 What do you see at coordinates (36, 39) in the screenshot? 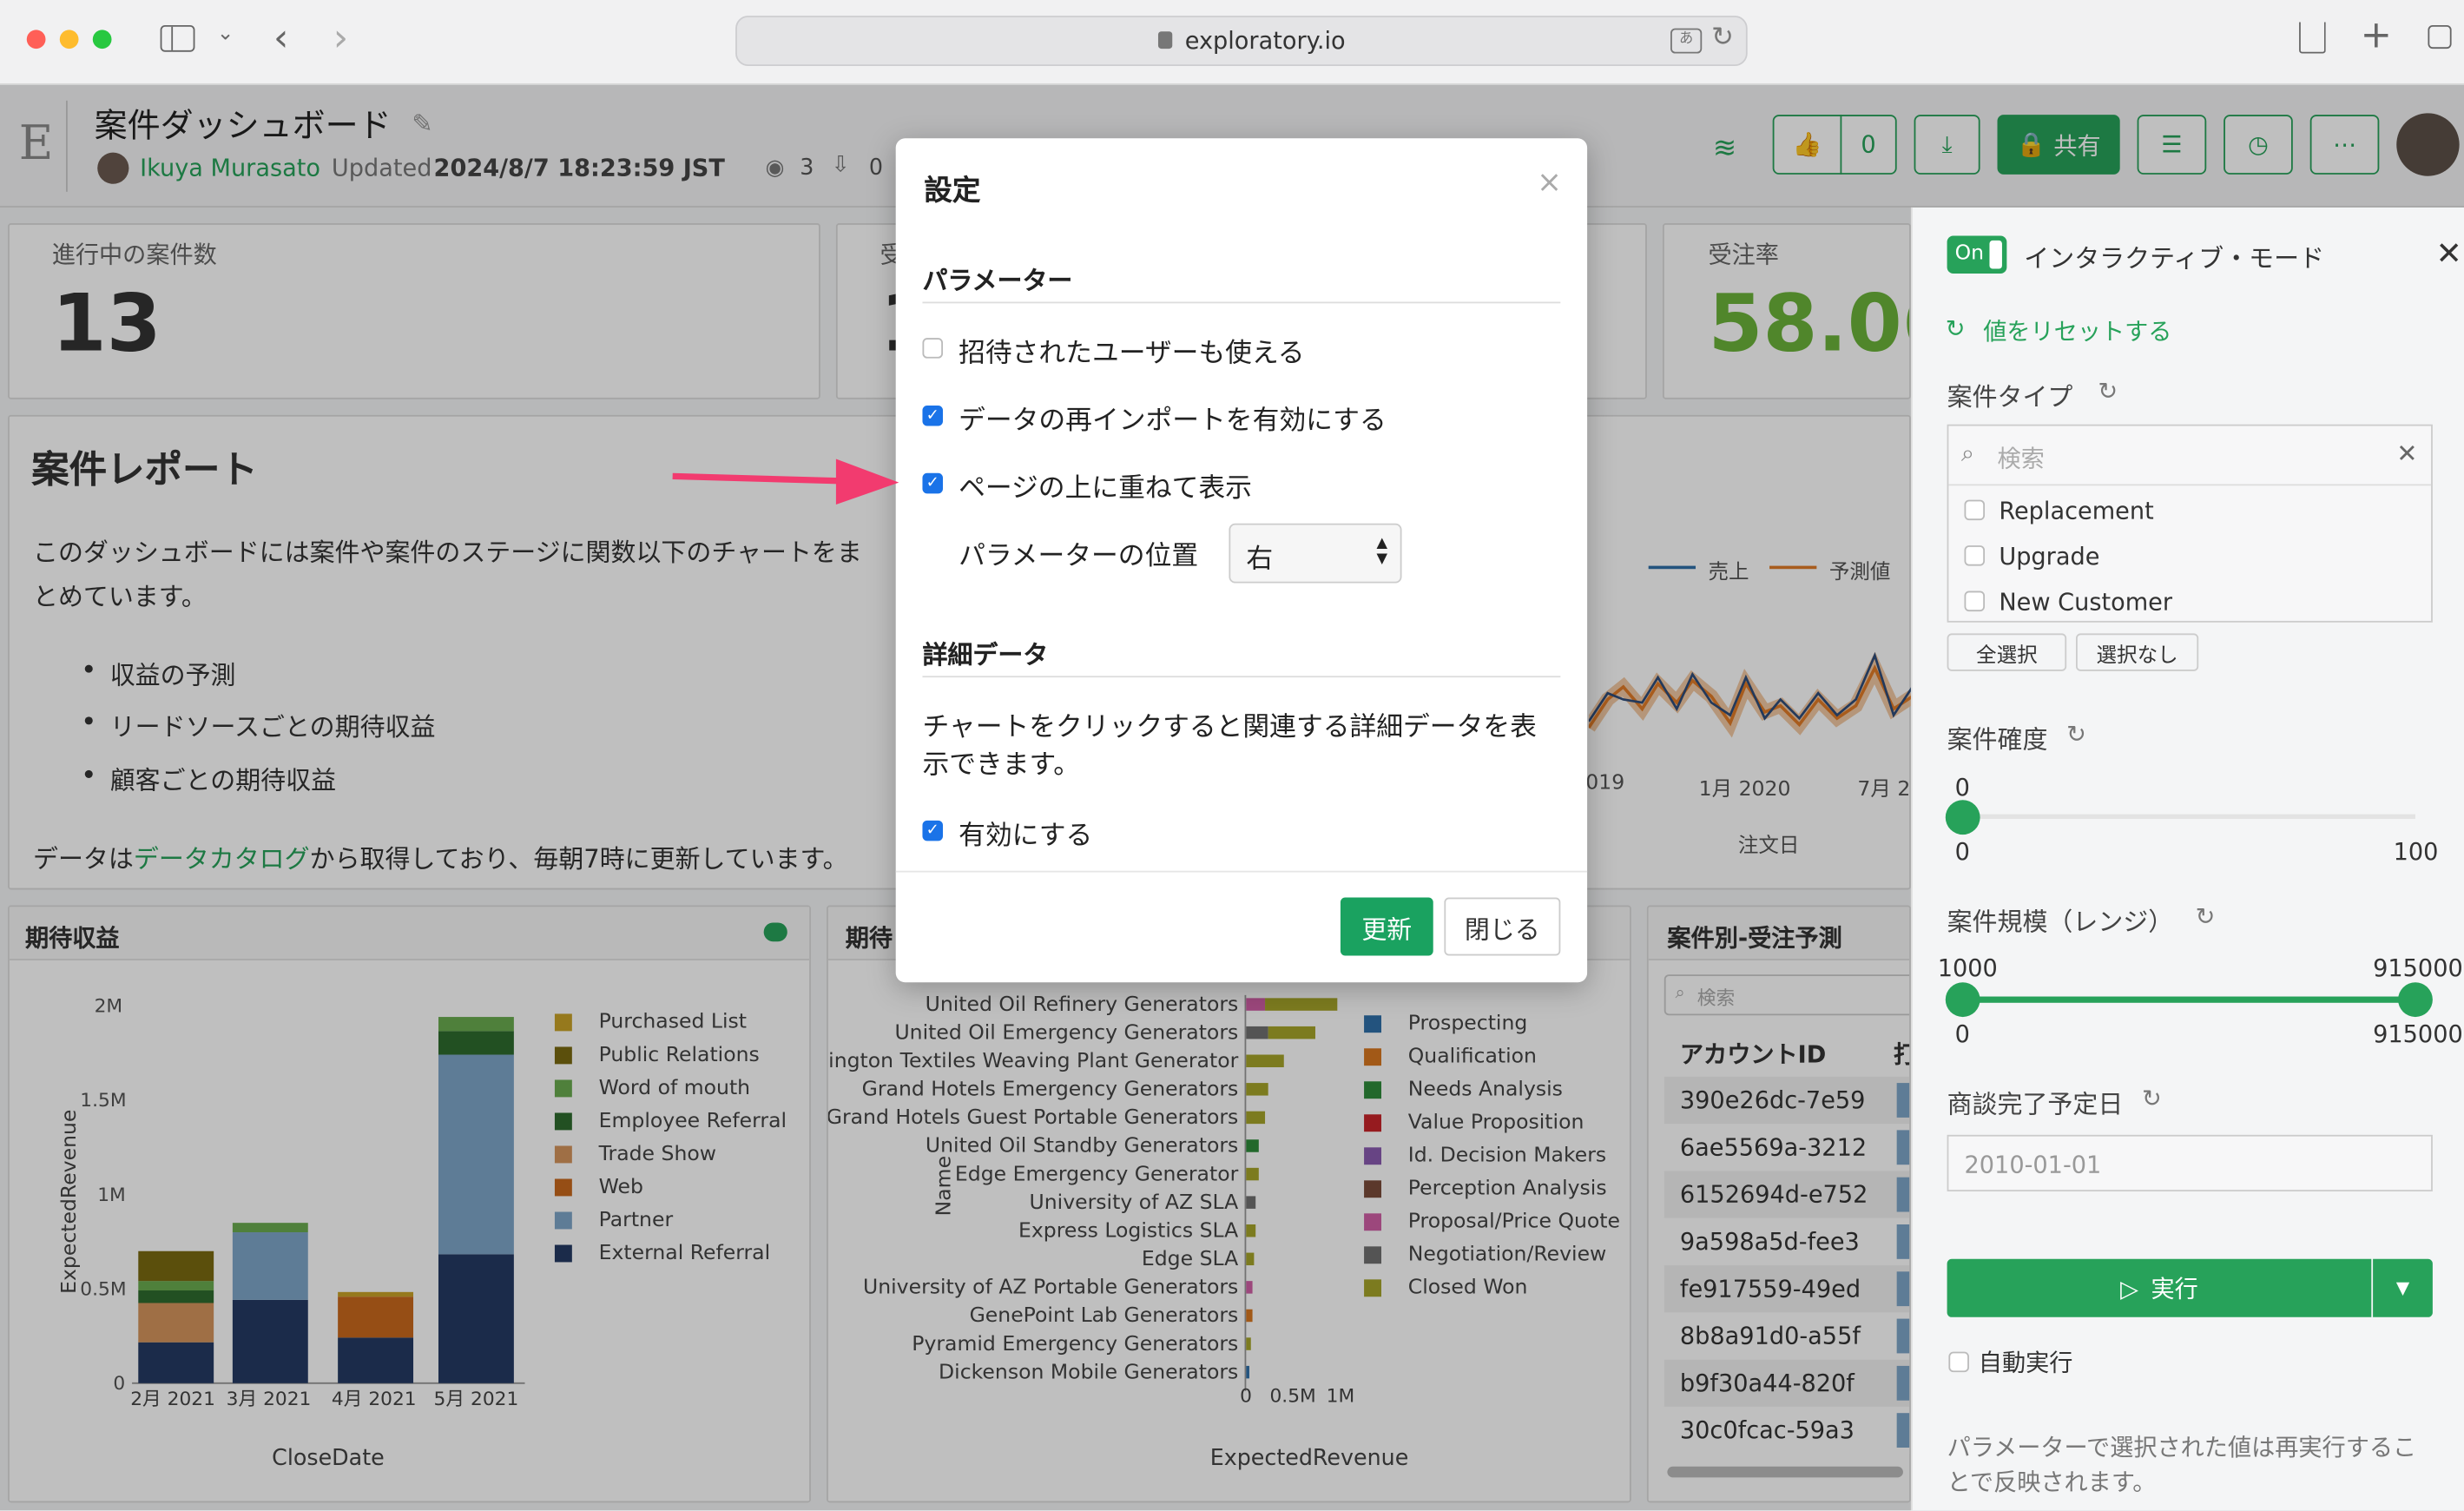
I see `close-window-button` at bounding box center [36, 39].